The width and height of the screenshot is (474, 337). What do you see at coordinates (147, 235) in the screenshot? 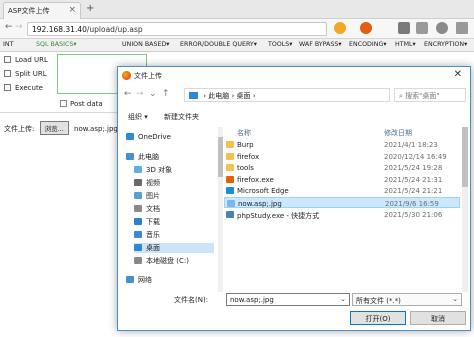
I see `nav-item-music: 音乐` at bounding box center [147, 235].